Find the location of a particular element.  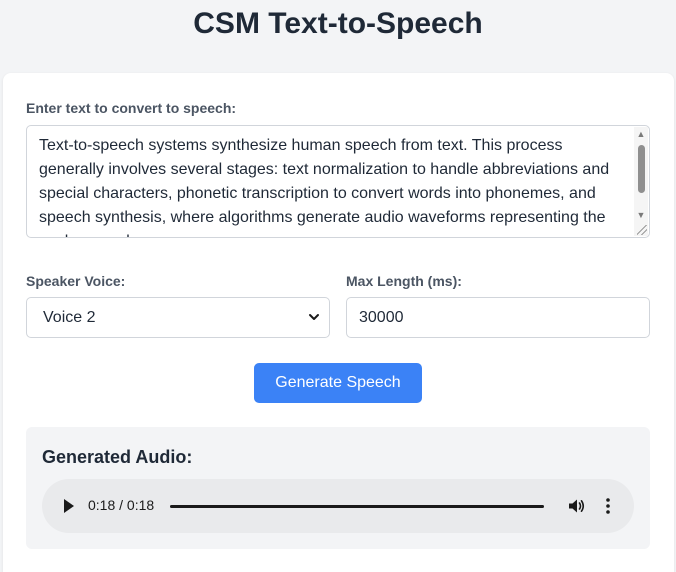

audio-player: 0:18 / 0:18 is located at coordinates (338, 506).